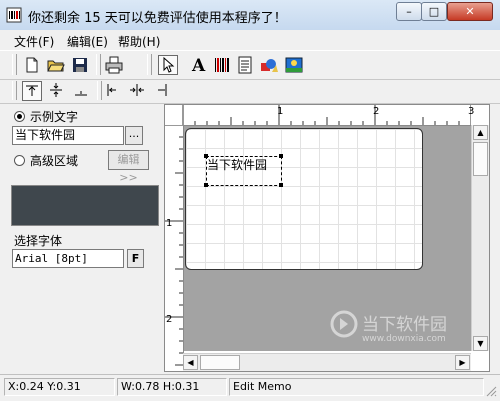 Image resolution: width=500 pixels, height=401 pixels. I want to click on scroll-left-arrow-icon: ◀, so click(190, 362).